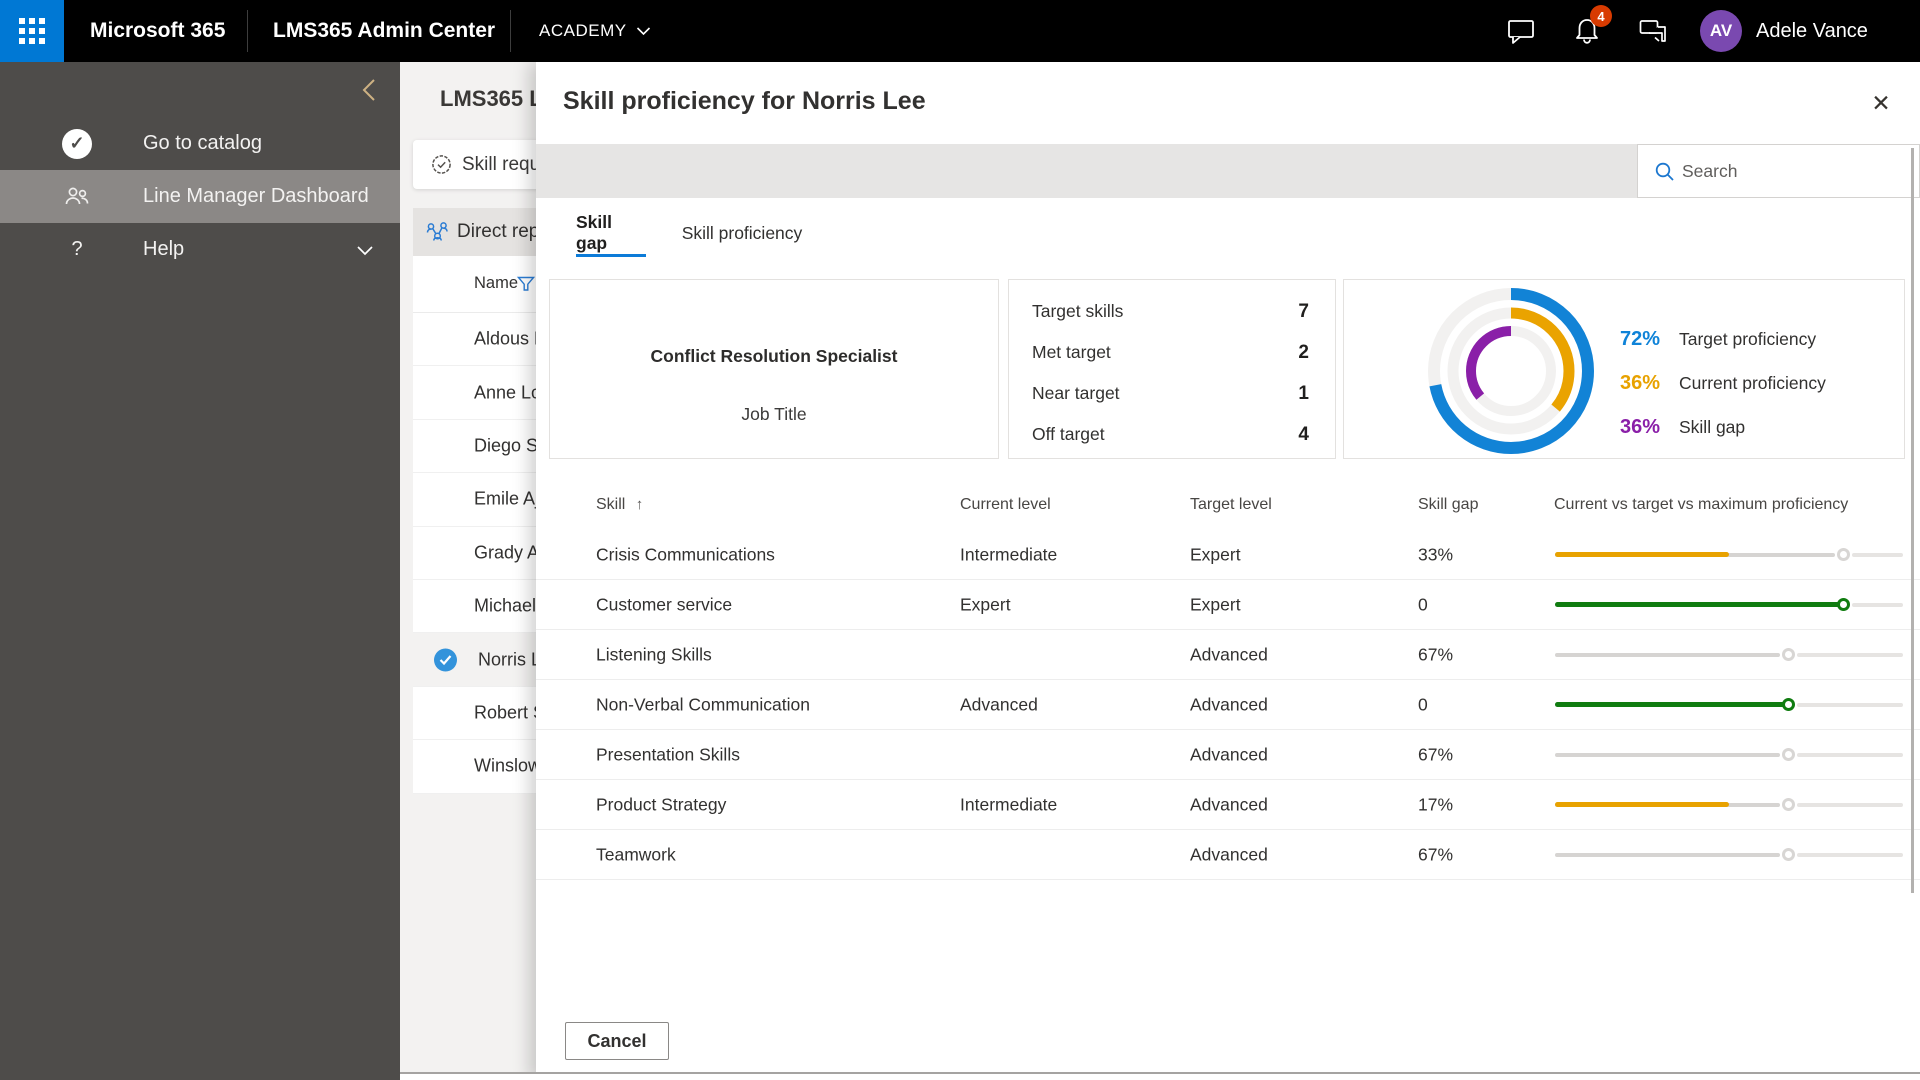 The height and width of the screenshot is (1080, 1920). Describe the element at coordinates (200, 249) in the screenshot. I see `sidebar-item-help: ? Help` at that location.